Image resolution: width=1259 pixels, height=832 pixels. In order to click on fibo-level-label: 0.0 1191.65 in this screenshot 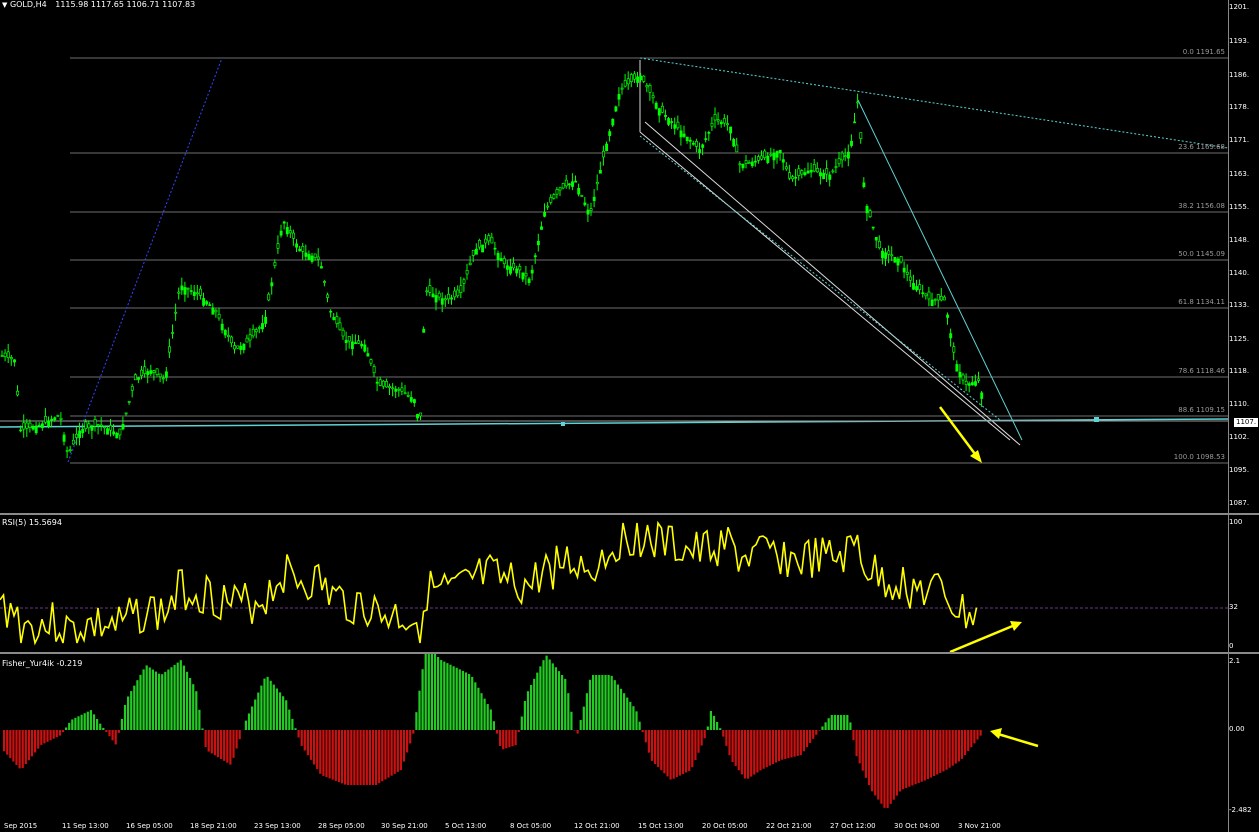, I will do `click(1203, 52)`.